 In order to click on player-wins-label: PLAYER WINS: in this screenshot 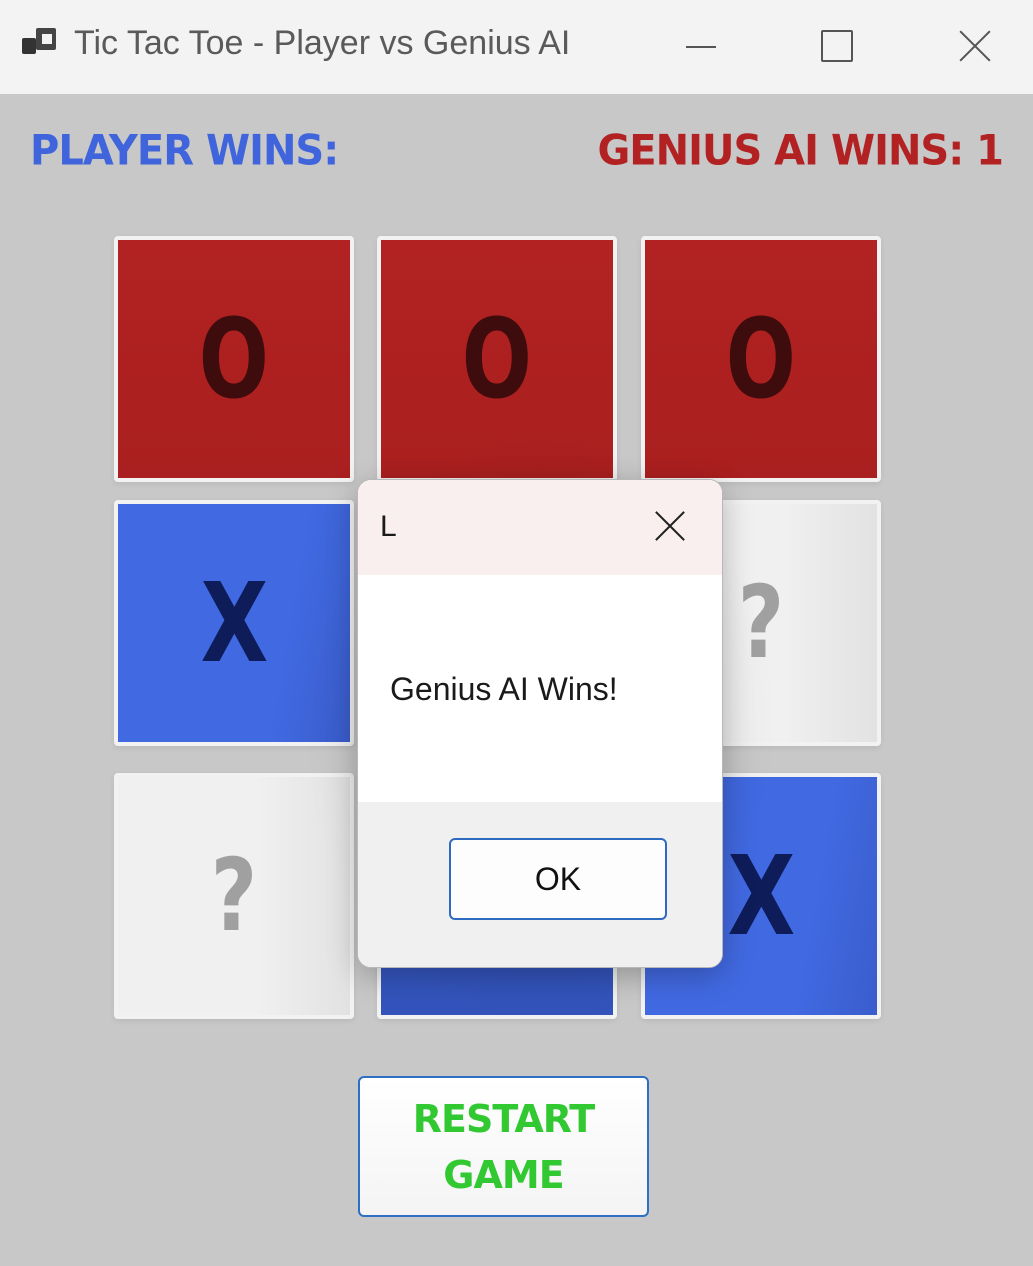, I will do `click(184, 151)`.